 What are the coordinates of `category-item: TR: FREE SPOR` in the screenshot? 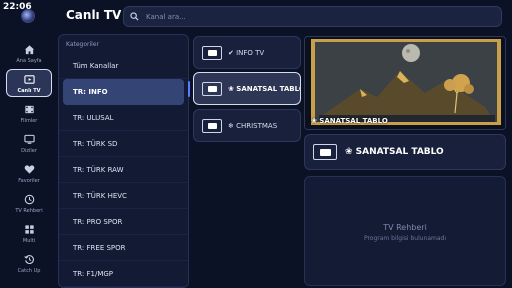 It's located at (123, 248).